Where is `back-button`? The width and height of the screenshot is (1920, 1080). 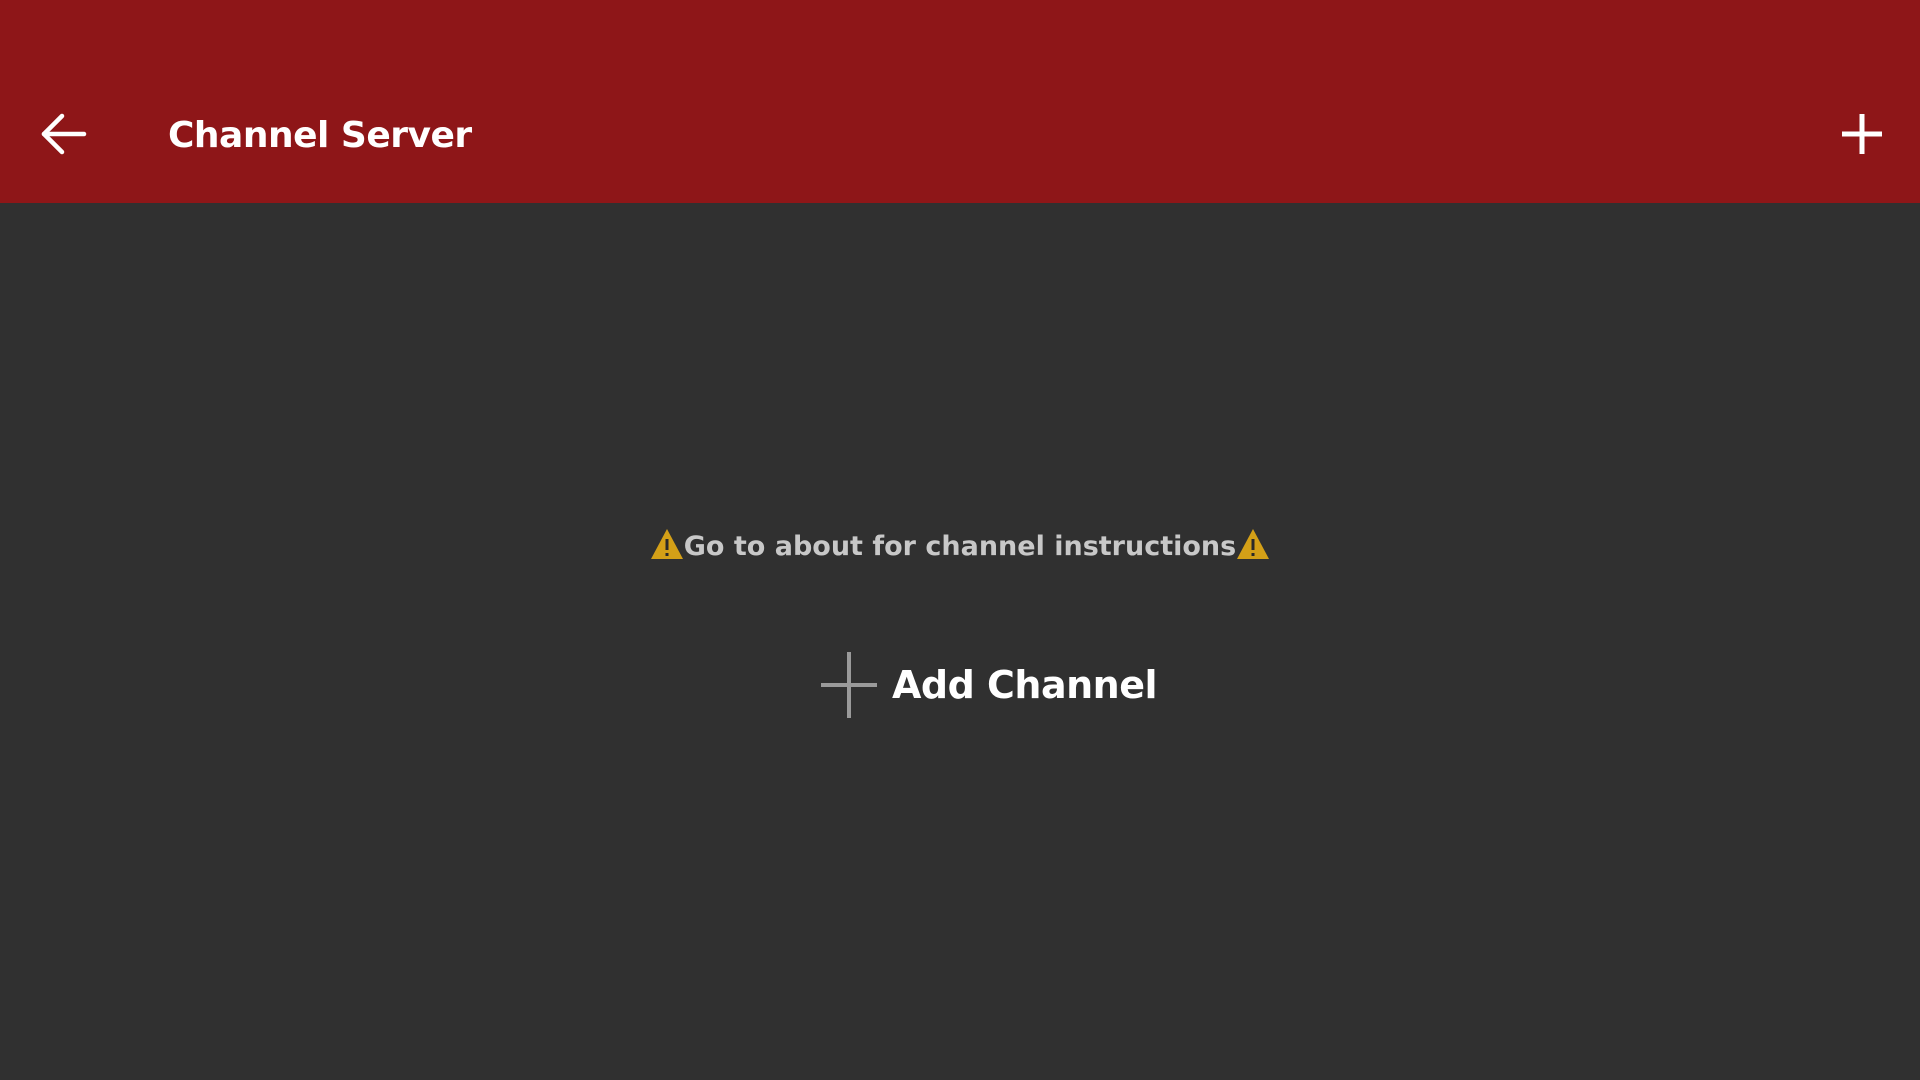 back-button is located at coordinates (64, 134).